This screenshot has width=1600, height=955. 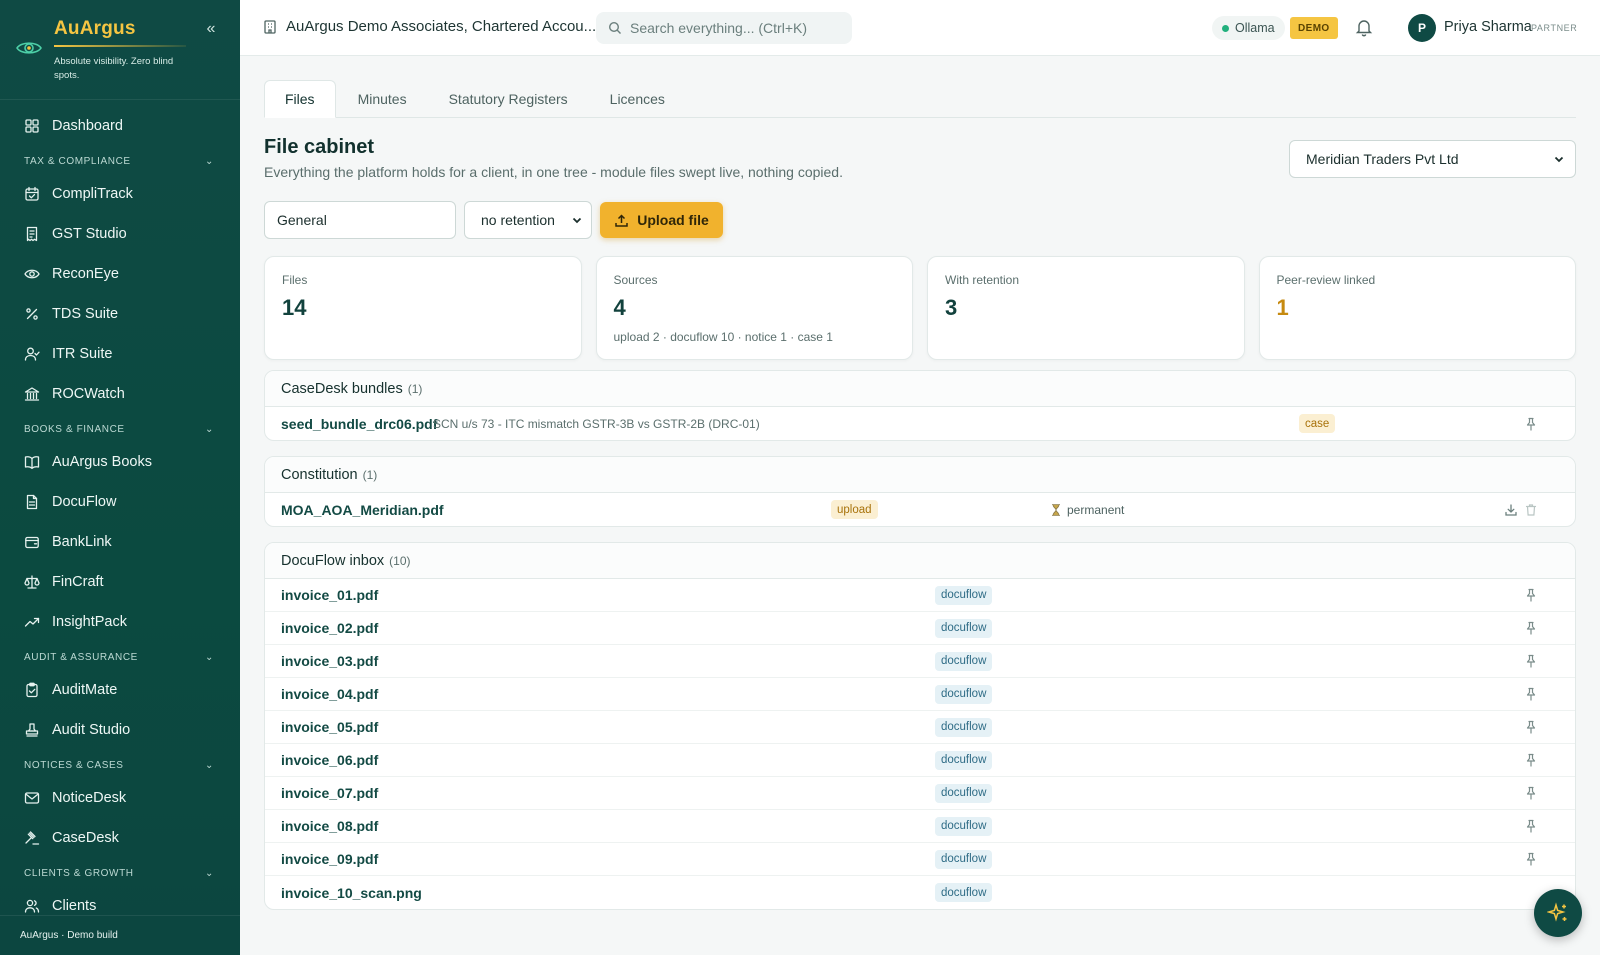 I want to click on nav-section-header: TAX & COMPLIANCE ⌄, so click(x=120, y=161).